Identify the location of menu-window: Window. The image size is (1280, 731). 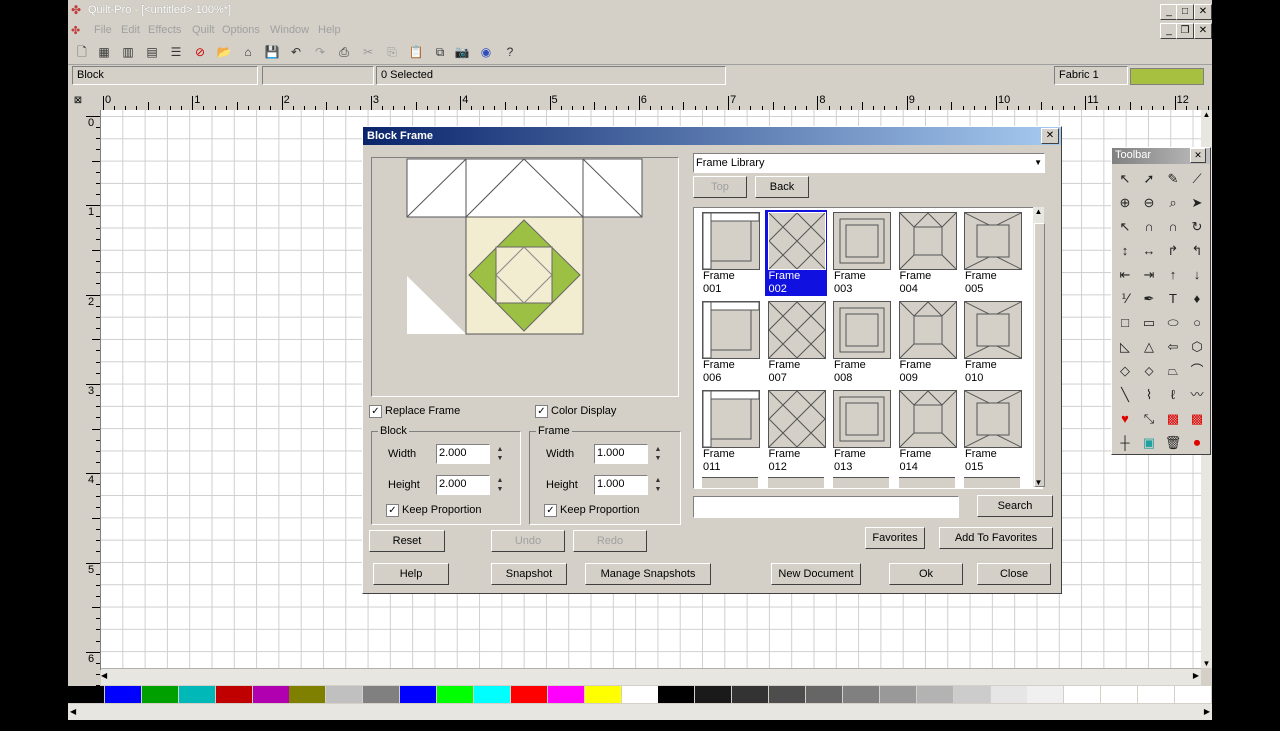
(289, 30).